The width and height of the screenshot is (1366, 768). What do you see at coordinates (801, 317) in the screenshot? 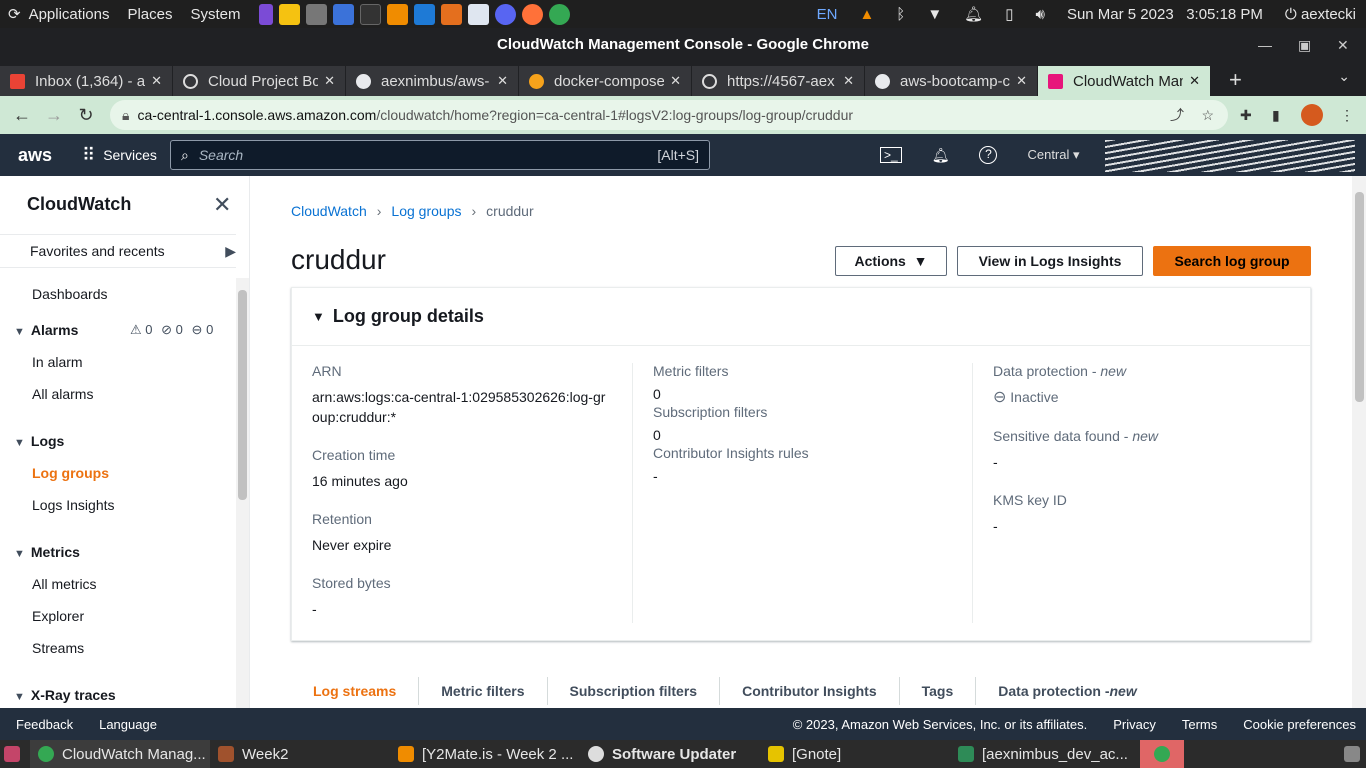
I see `panel-header: ▼ Log group details` at bounding box center [801, 317].